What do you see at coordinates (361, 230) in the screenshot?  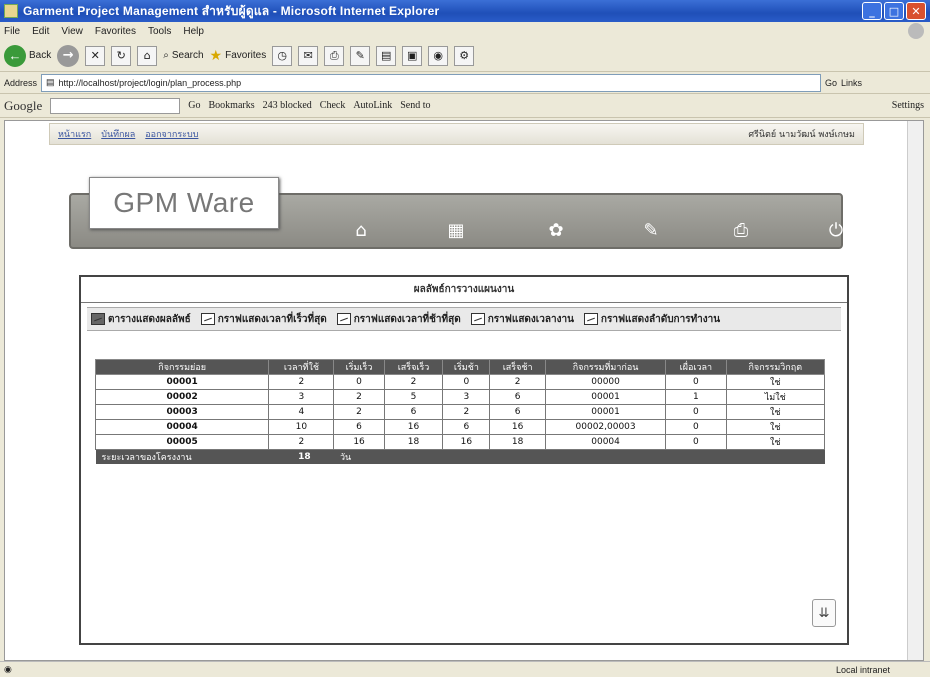 I see `home-icon: ⌂` at bounding box center [361, 230].